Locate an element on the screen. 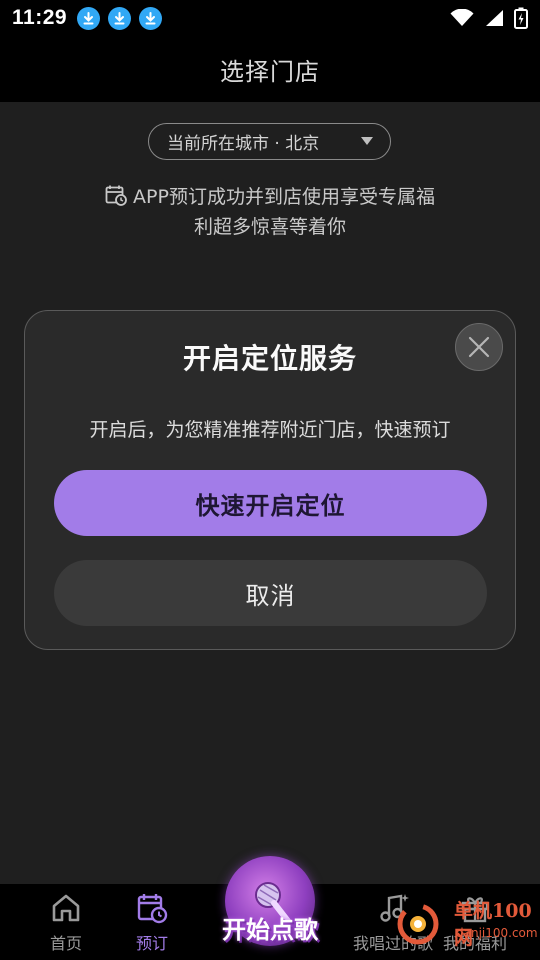  home-icon is located at coordinates (66, 908).